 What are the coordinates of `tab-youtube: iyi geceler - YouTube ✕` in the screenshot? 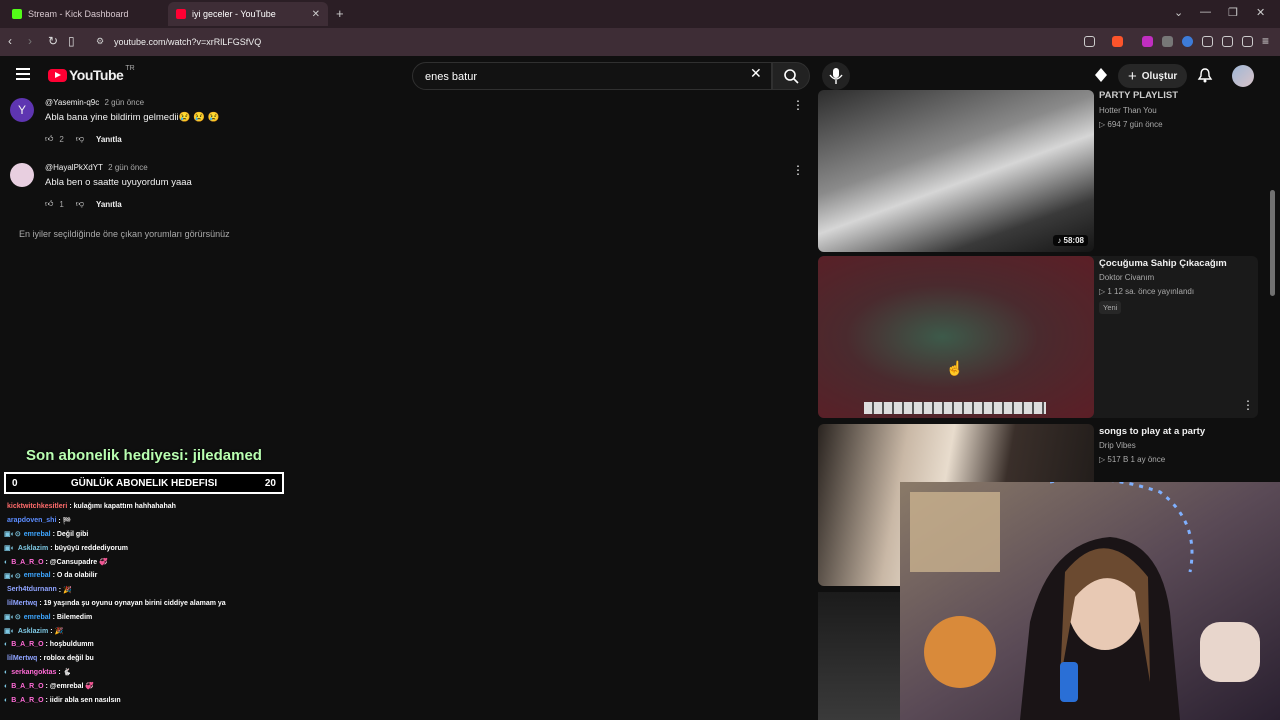 It's located at (248, 14).